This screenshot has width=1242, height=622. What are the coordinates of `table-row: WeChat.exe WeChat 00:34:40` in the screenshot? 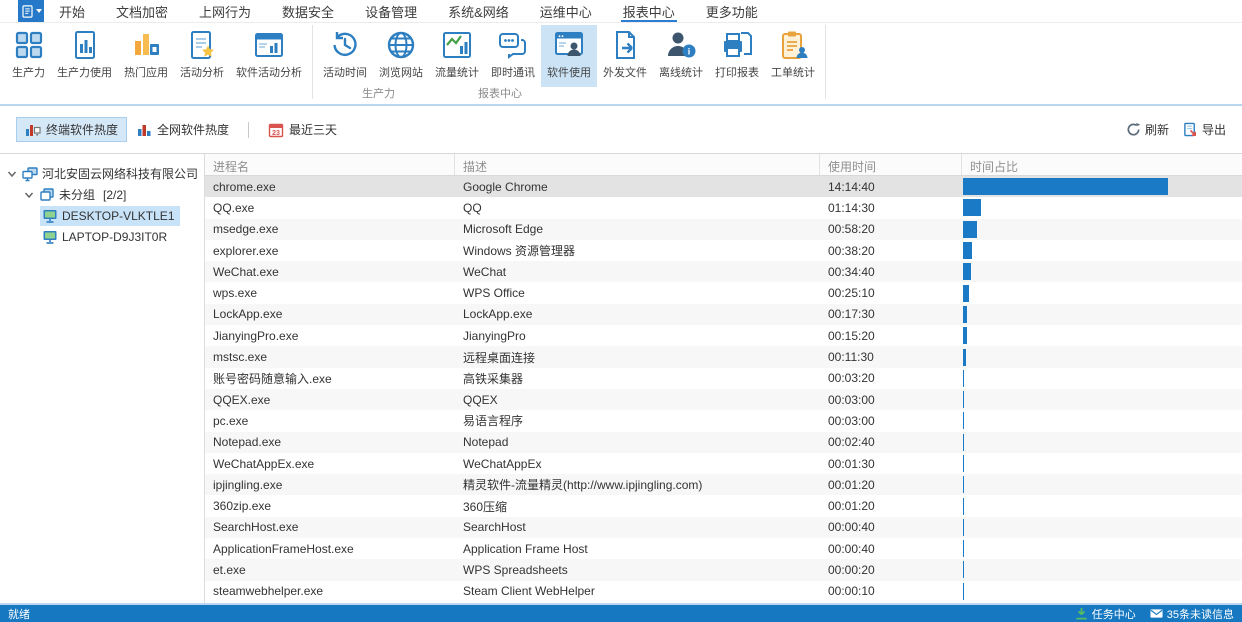 It's located at (723, 272).